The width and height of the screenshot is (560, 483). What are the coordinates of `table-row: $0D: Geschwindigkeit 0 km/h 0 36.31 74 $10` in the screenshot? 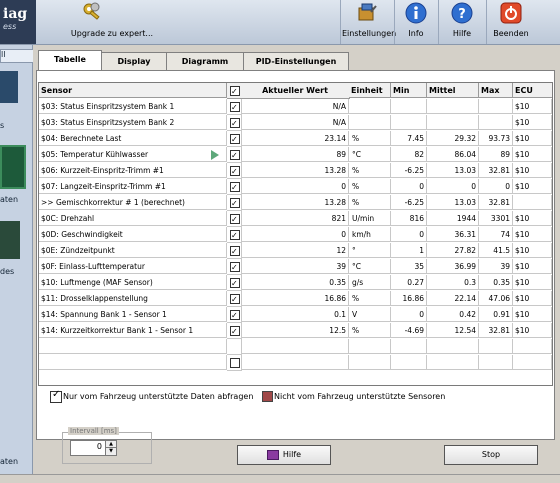 It's located at (295, 235).